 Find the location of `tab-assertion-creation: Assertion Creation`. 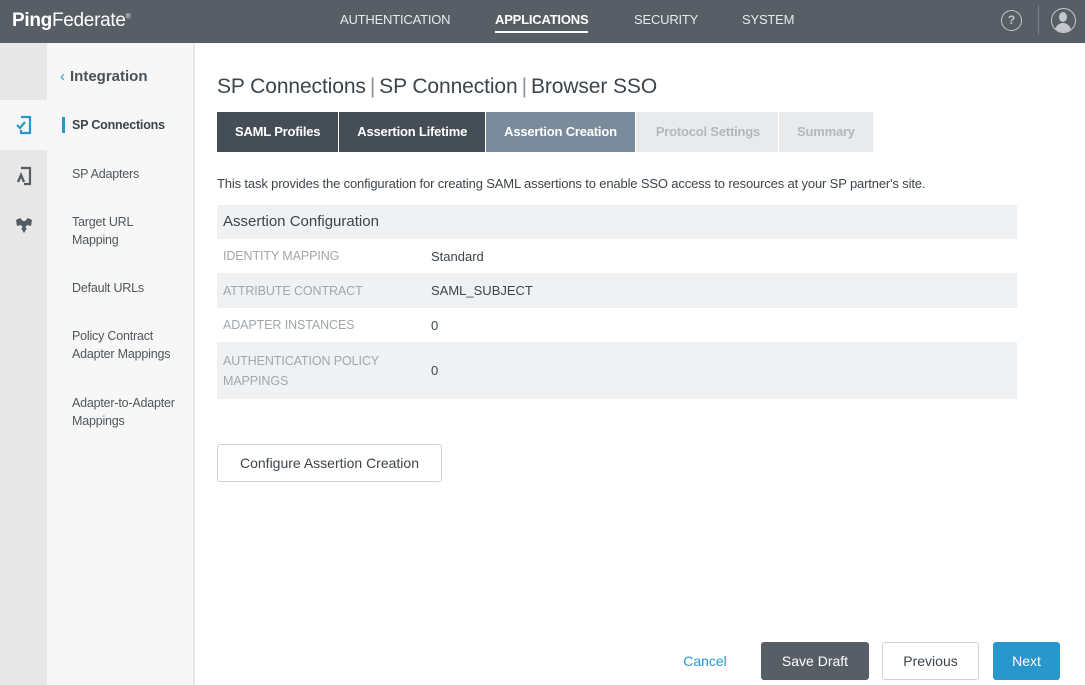

tab-assertion-creation: Assertion Creation is located at coordinates (560, 132).